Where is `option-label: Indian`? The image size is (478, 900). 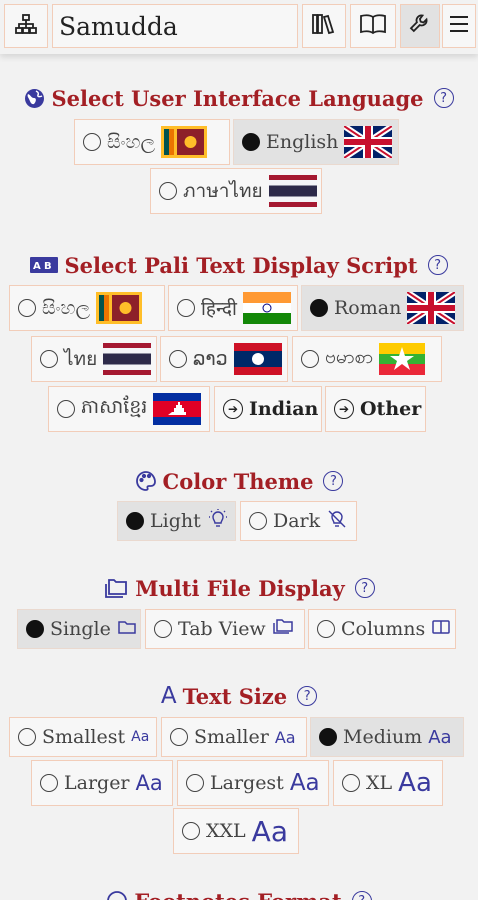 option-label: Indian is located at coordinates (284, 409).